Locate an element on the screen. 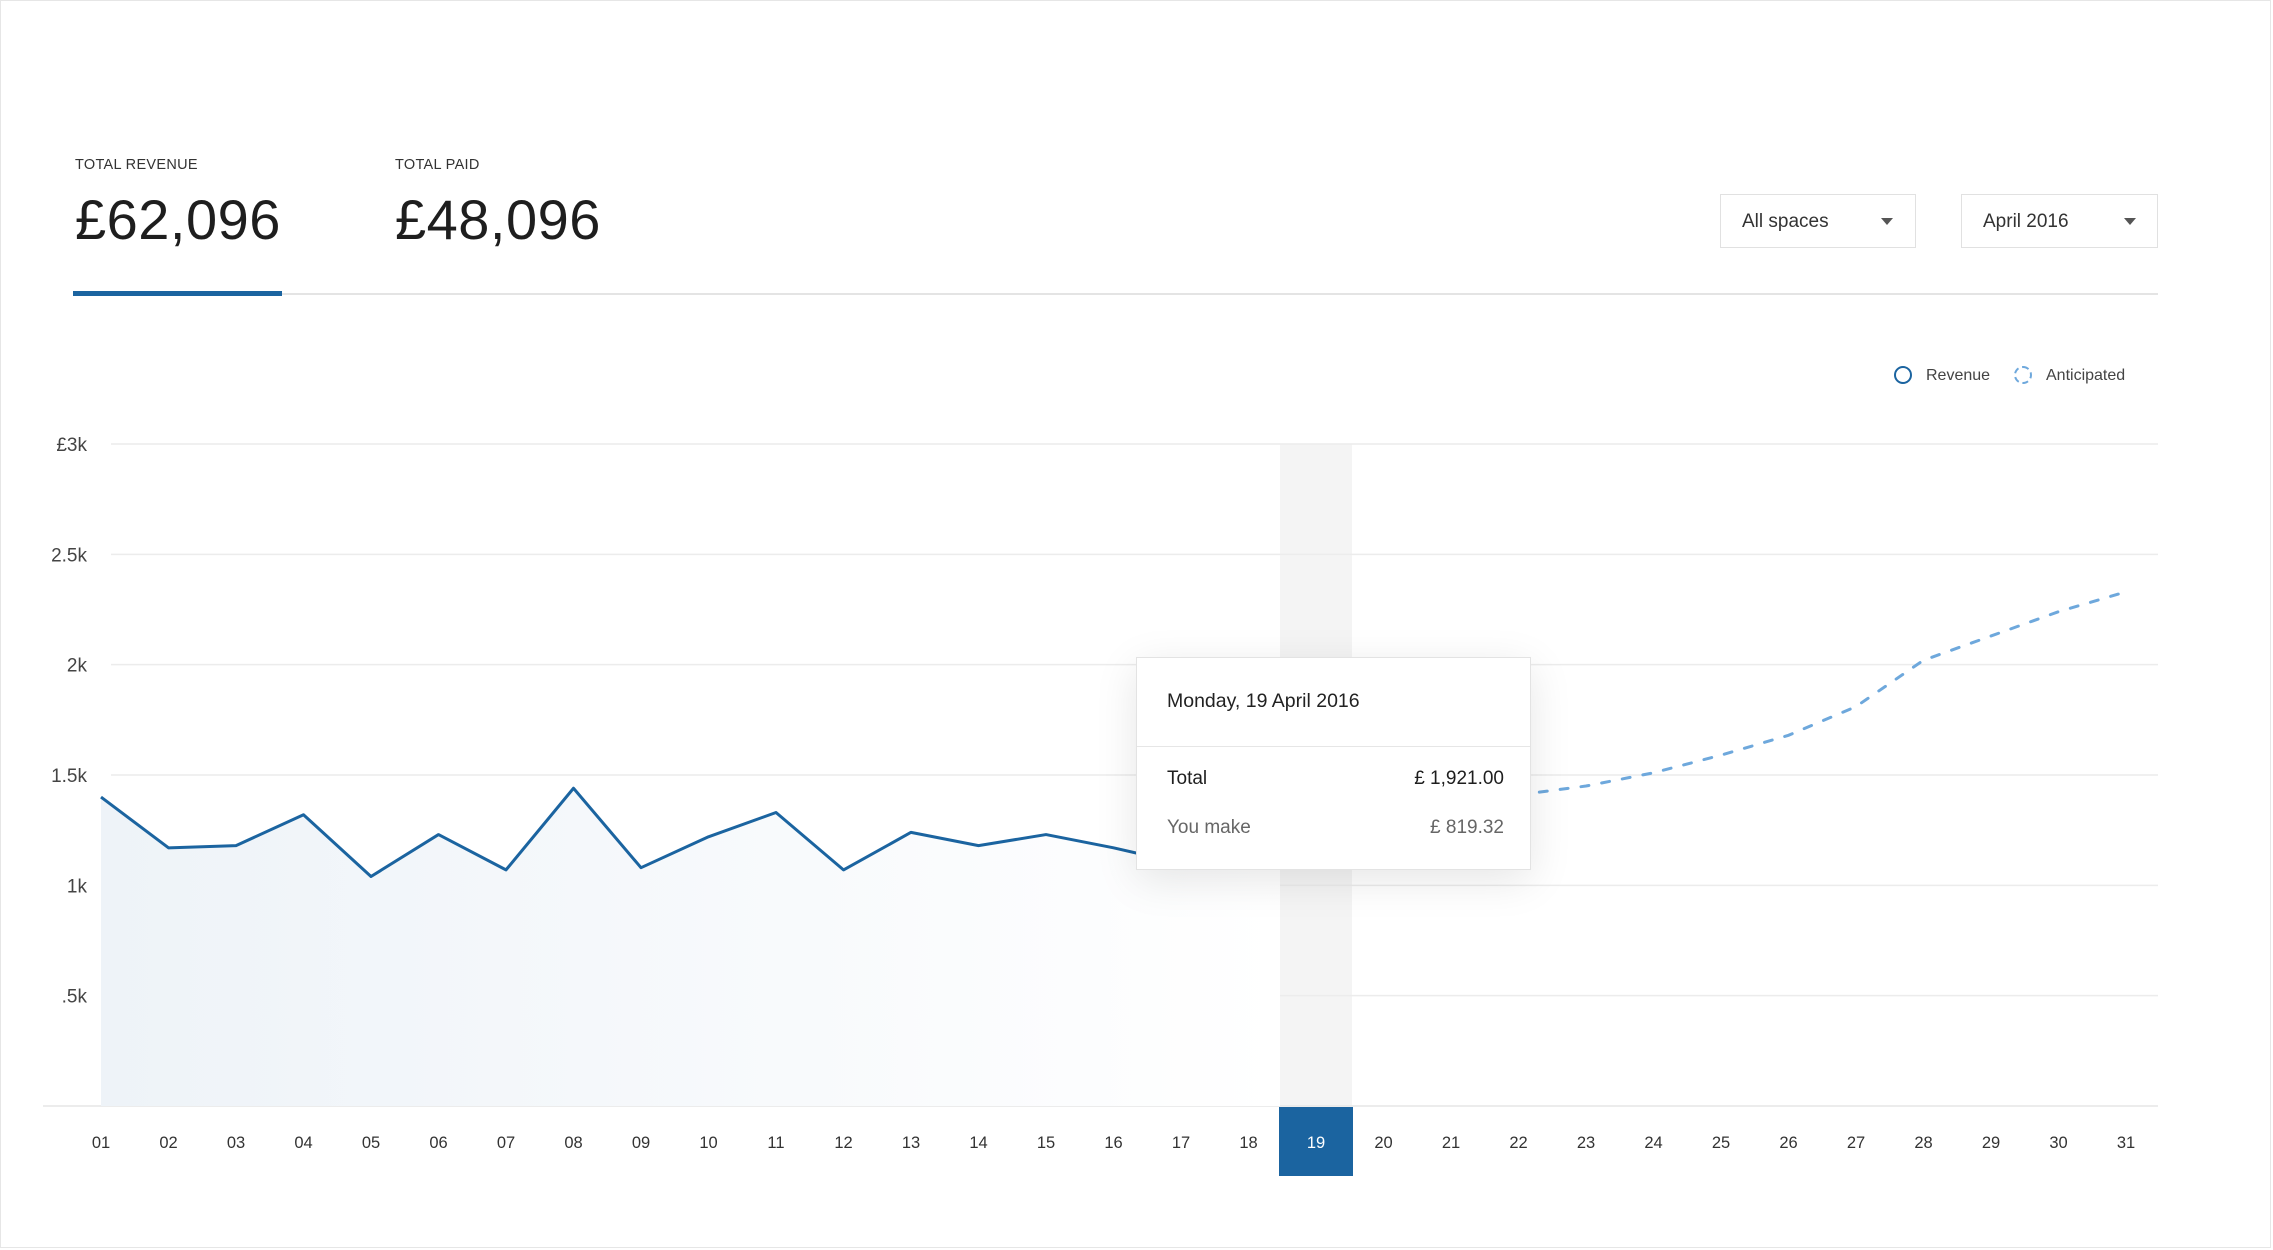  x-tick-label: 03 is located at coordinates (236, 1143).